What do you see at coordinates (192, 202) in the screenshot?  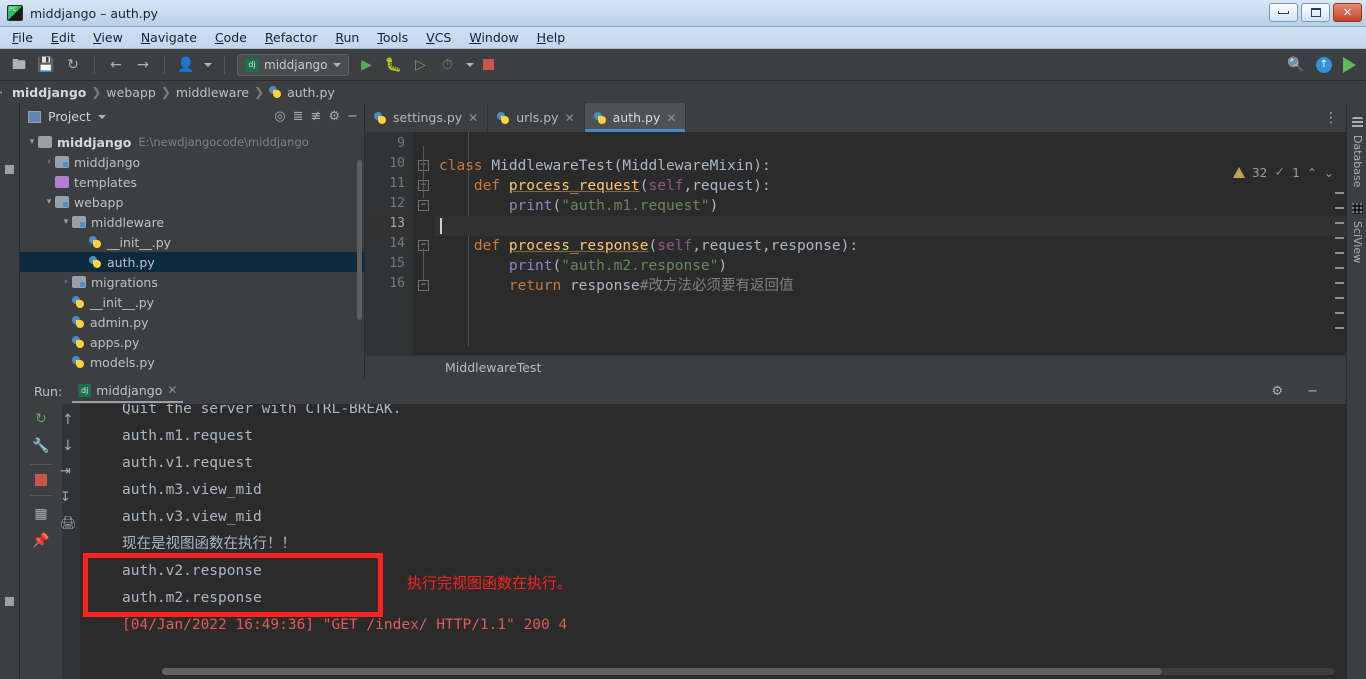 I see `tree-node-webapp: ▾ webapp` at bounding box center [192, 202].